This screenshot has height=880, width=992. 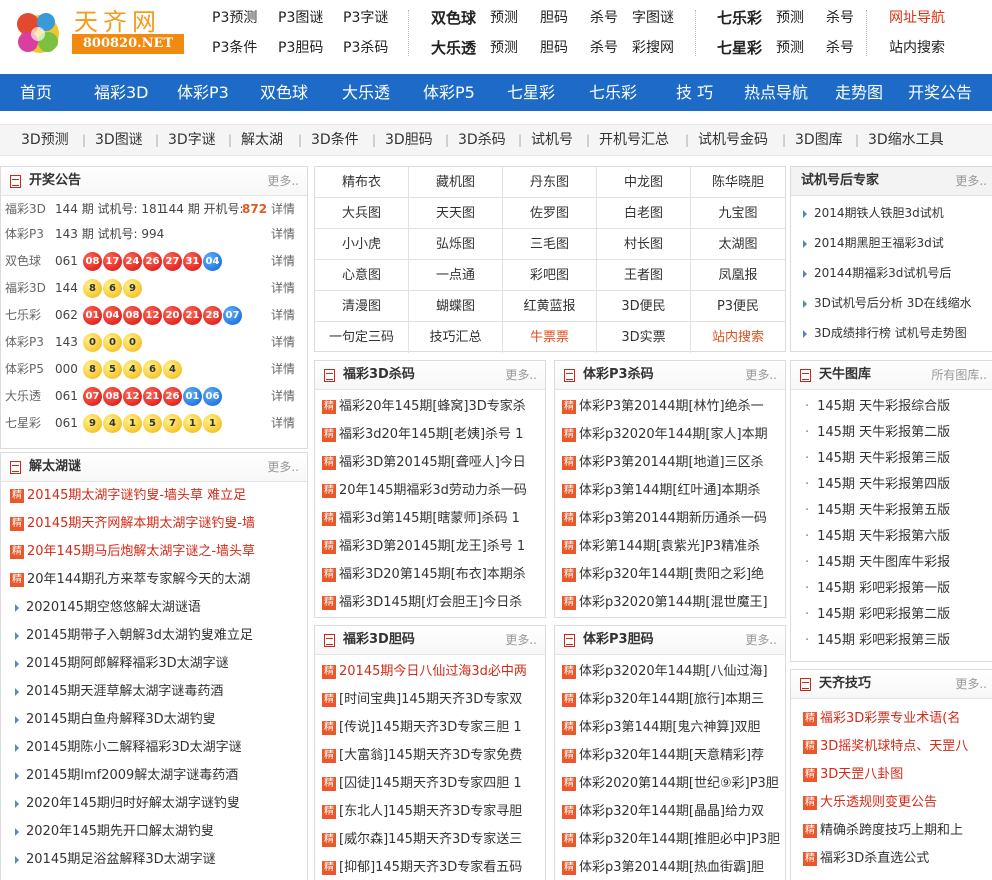 What do you see at coordinates (891, 830) in the screenshot?
I see `list-item-link: 精确杀跨度技巧上期和上` at bounding box center [891, 830].